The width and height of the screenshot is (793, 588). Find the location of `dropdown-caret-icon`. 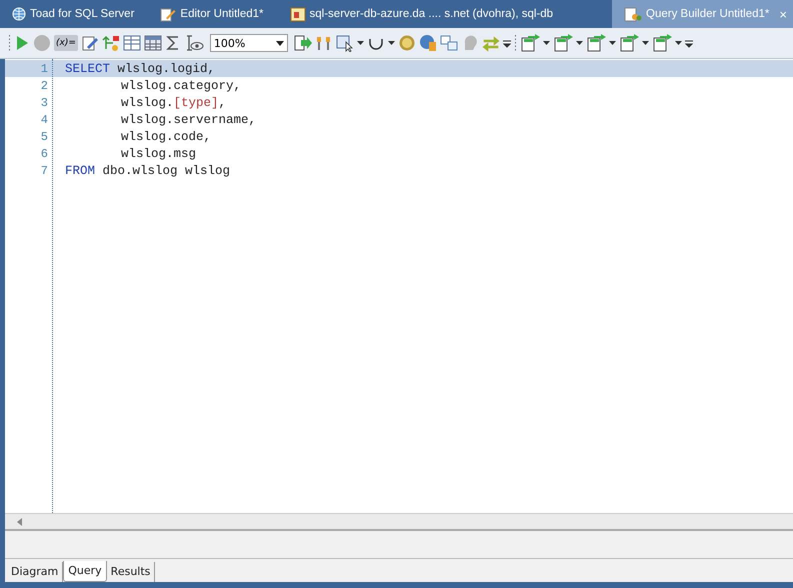

dropdown-caret-icon is located at coordinates (280, 43).